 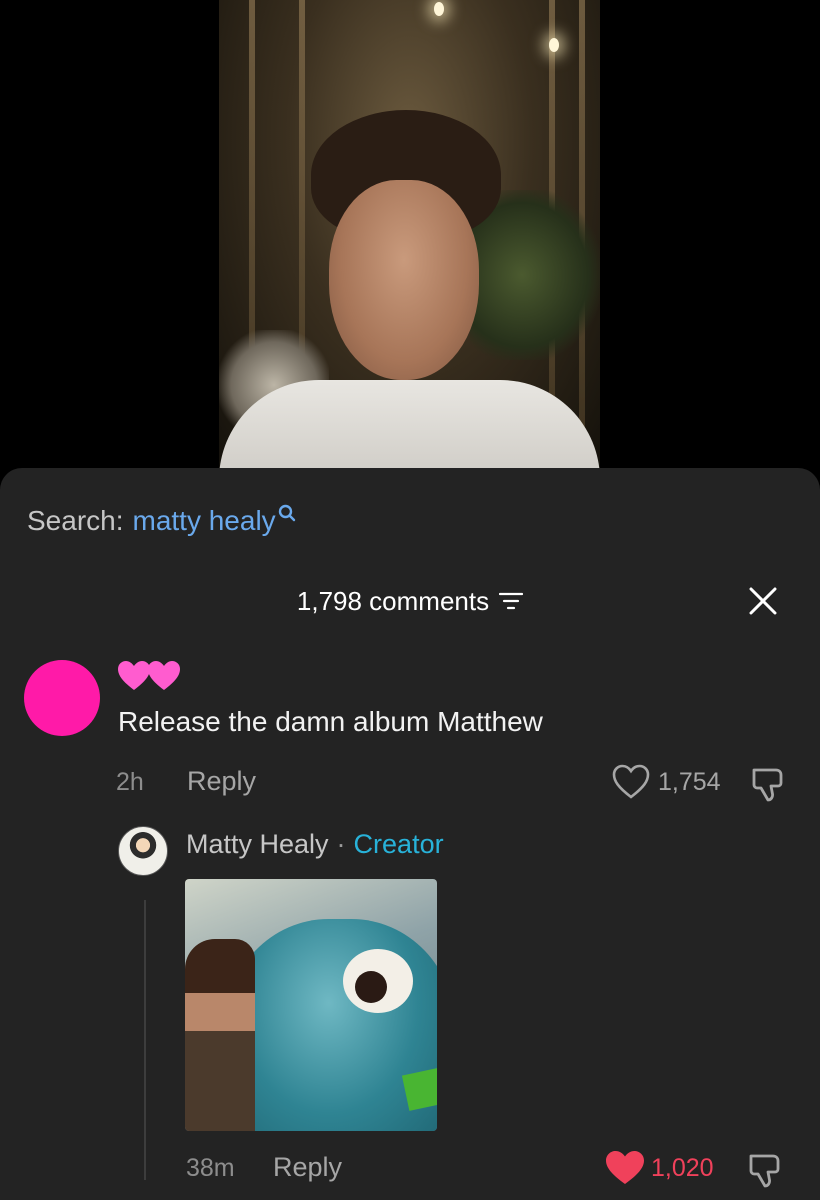 What do you see at coordinates (204, 521) in the screenshot?
I see `search-query-link: matty healy` at bounding box center [204, 521].